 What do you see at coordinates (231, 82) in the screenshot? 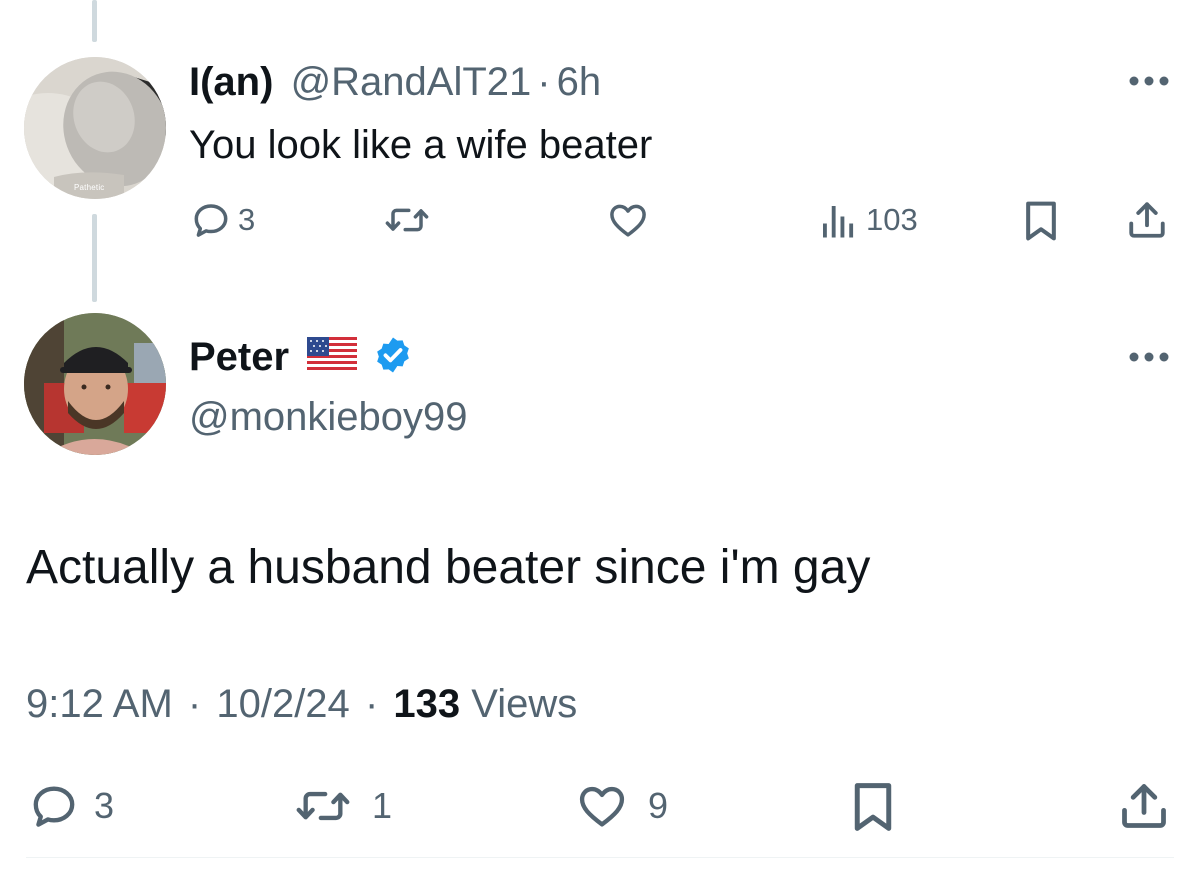
I see `display-name: I(an)` at bounding box center [231, 82].